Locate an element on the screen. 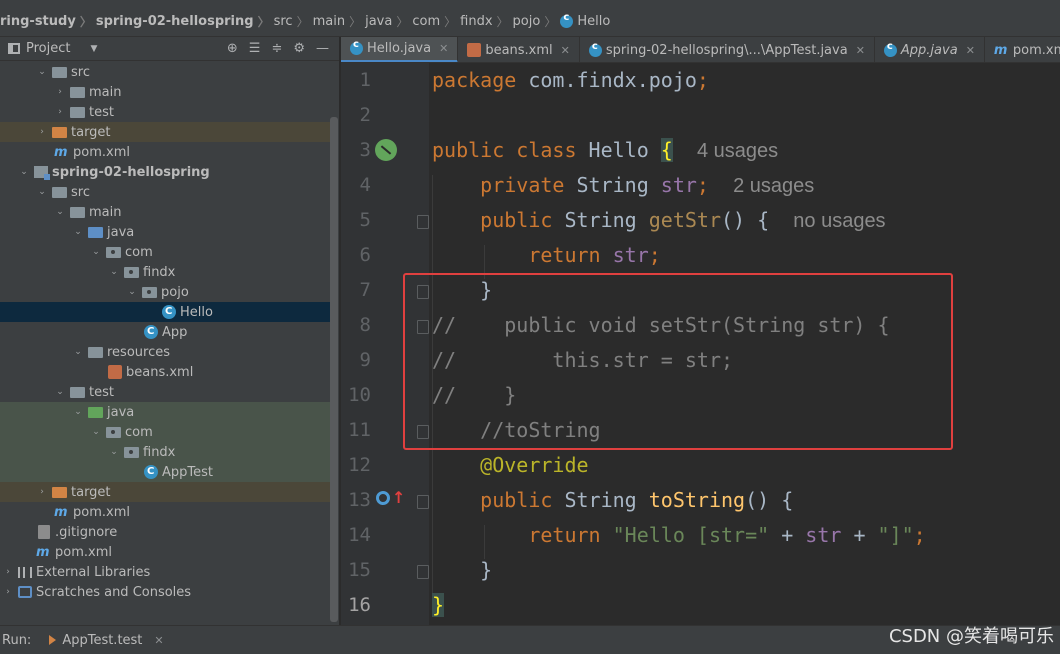 The height and width of the screenshot is (654, 1060). breadcrumb-item: spring-02-hellospring 〉 is located at coordinates (185, 21).